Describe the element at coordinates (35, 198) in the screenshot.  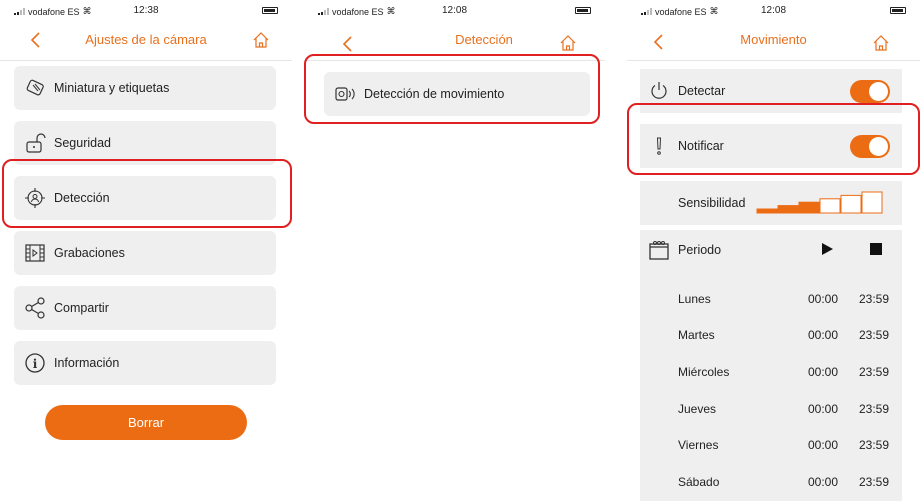
I see `target-person-icon` at that location.